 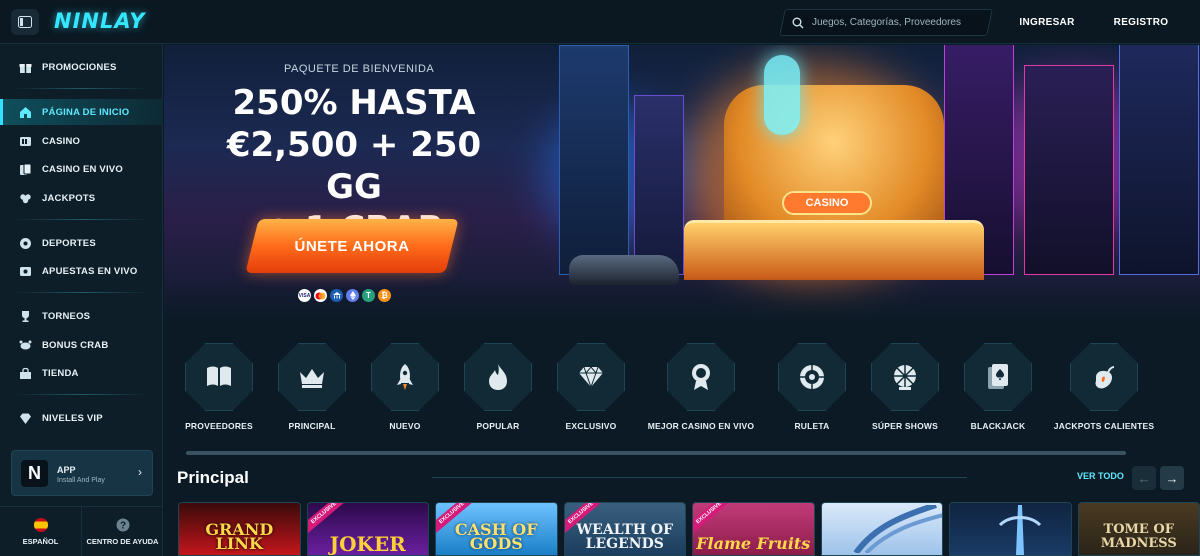 I want to click on game-card: EXCLUSIVE JOKER, so click(x=367, y=529).